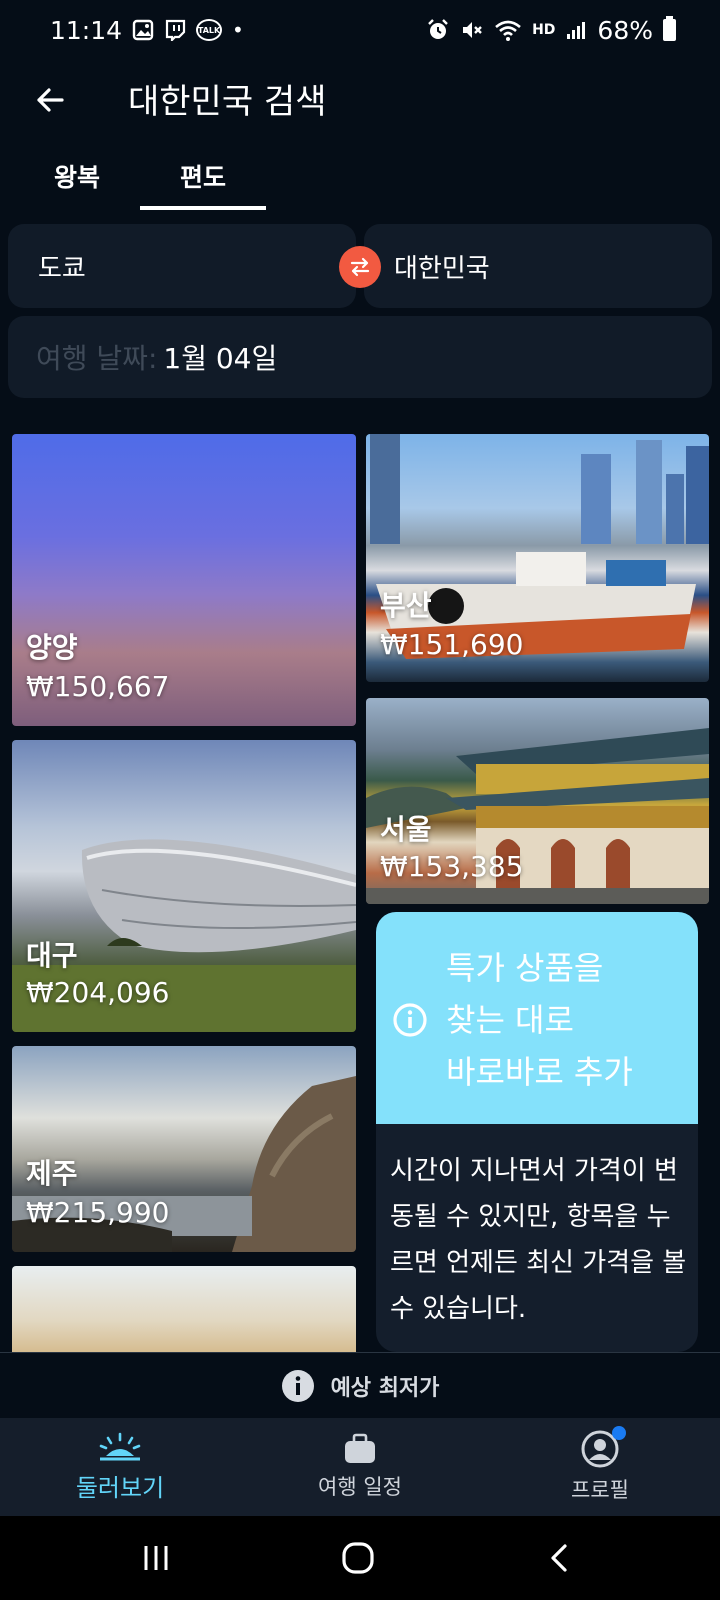 The width and height of the screenshot is (720, 1600). Describe the element at coordinates (544, 30) in the screenshot. I see `hd-voice-icon: HD` at that location.